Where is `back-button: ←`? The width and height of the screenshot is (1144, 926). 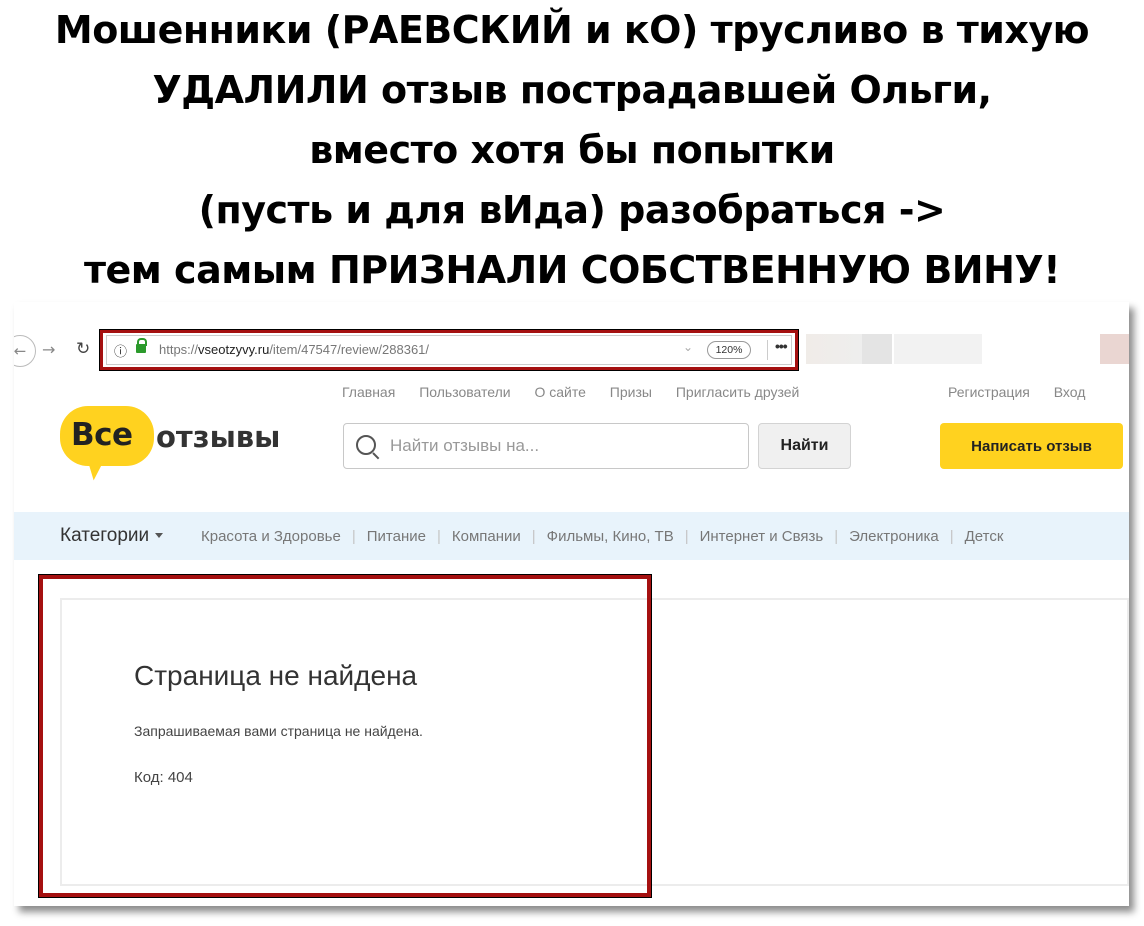
back-button: ← is located at coordinates (25, 351).